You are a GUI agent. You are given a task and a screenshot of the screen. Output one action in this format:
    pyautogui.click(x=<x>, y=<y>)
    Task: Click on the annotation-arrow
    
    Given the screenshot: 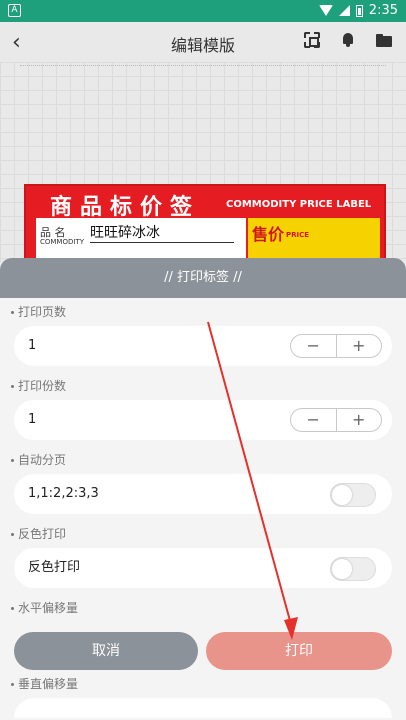 What is the action you would take?
    pyautogui.click(x=252, y=480)
    